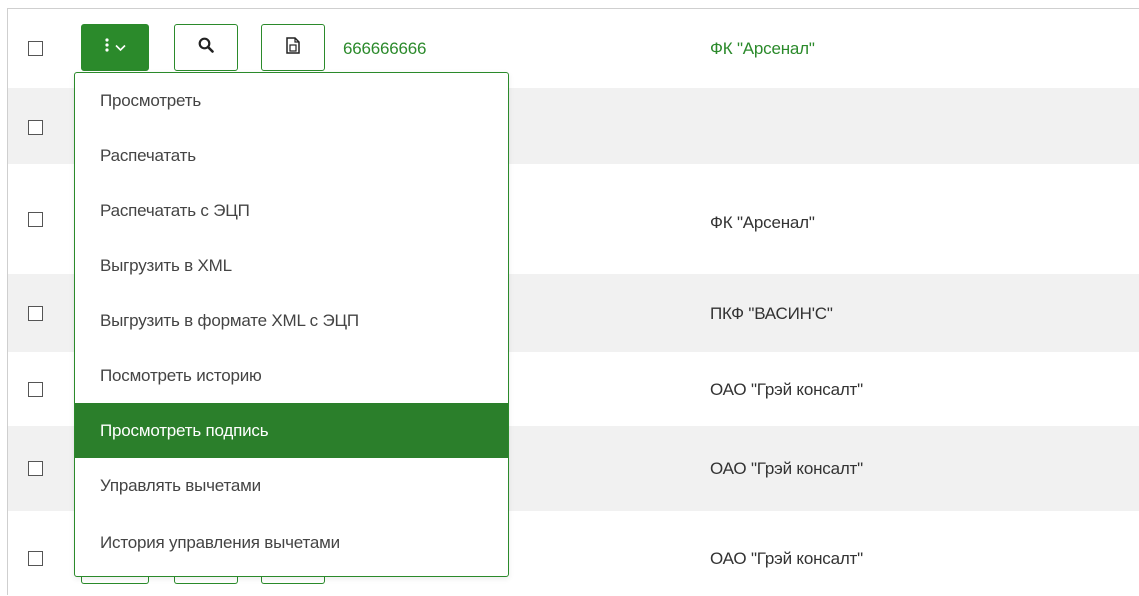  I want to click on menu-item-print: Распечатать, so click(291, 155).